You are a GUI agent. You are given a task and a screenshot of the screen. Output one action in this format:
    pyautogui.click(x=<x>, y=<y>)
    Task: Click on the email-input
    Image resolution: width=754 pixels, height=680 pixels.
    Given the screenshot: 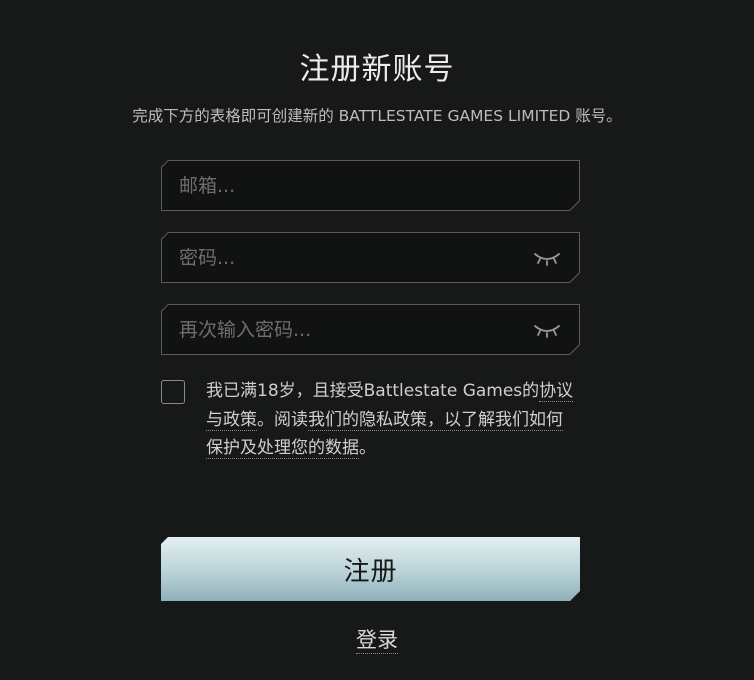 What is the action you would take?
    pyautogui.click(x=349, y=185)
    